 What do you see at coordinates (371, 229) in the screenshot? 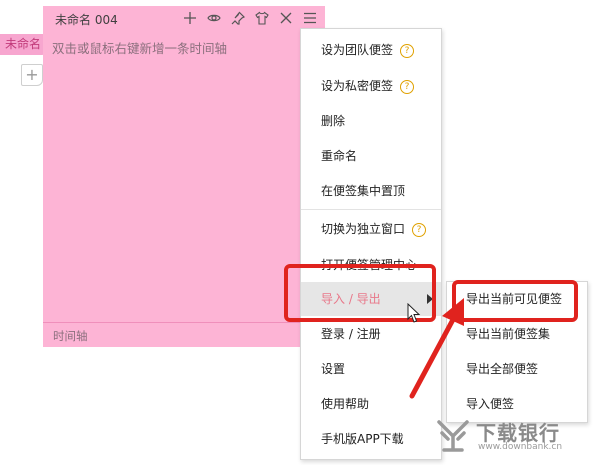
I see `menu-item-standalone-window: 切换为独立窗口?` at bounding box center [371, 229].